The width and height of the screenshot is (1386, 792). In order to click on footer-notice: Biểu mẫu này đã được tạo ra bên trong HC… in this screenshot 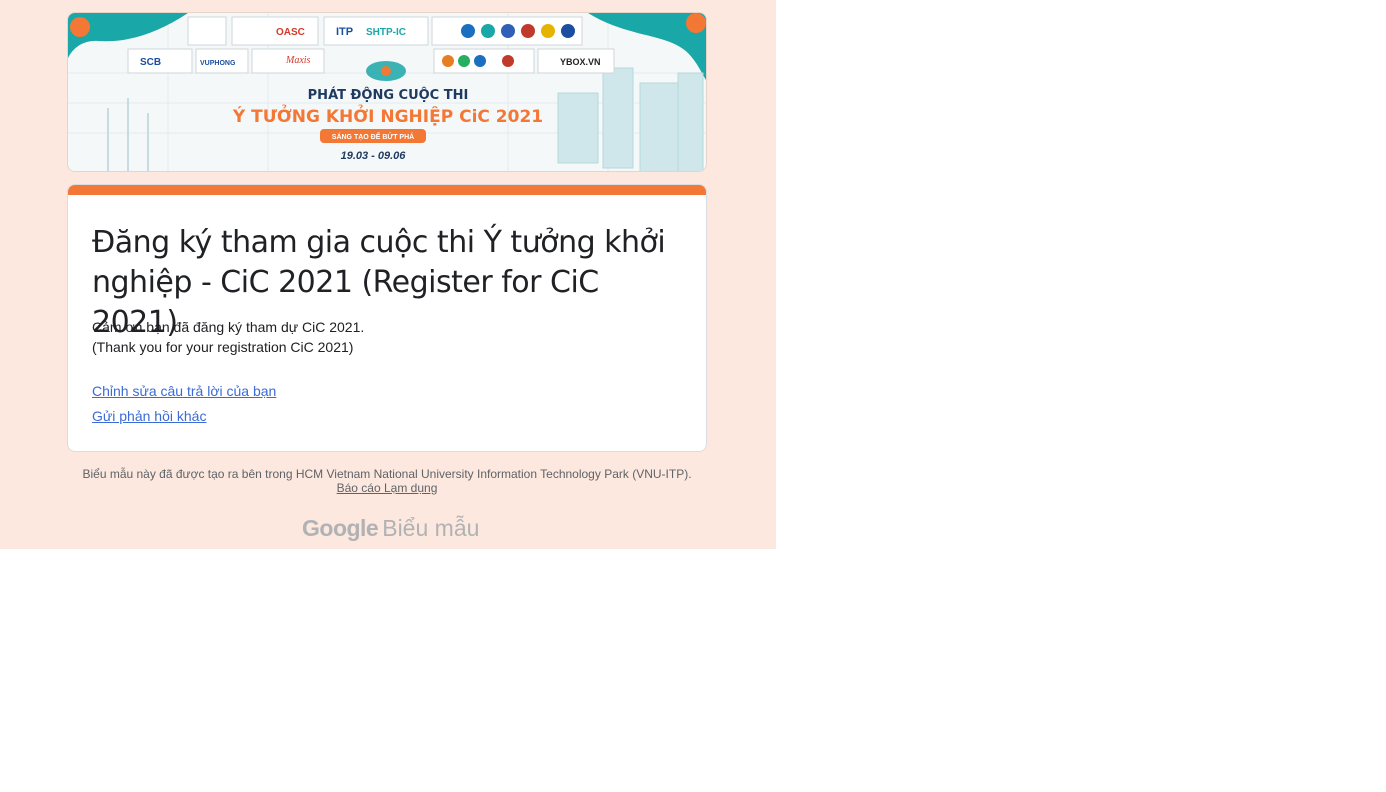, I will do `click(387, 474)`.